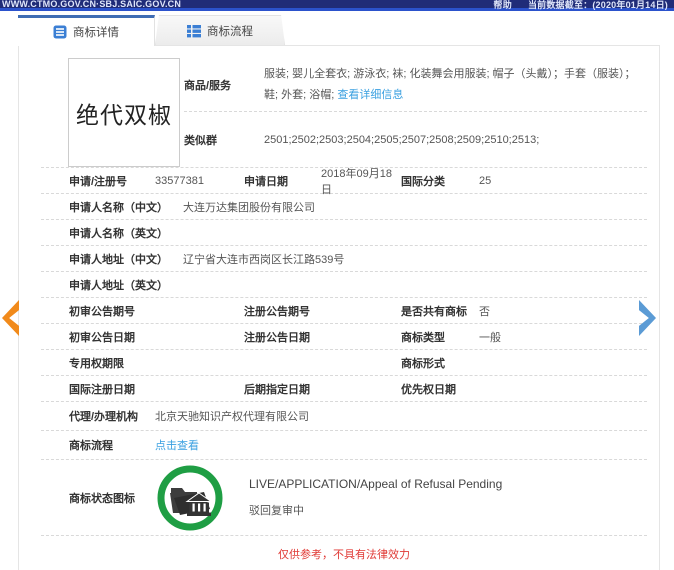 The image size is (674, 570). What do you see at coordinates (266, 181) in the screenshot?
I see `apply-date-label: 申请日期` at bounding box center [266, 181].